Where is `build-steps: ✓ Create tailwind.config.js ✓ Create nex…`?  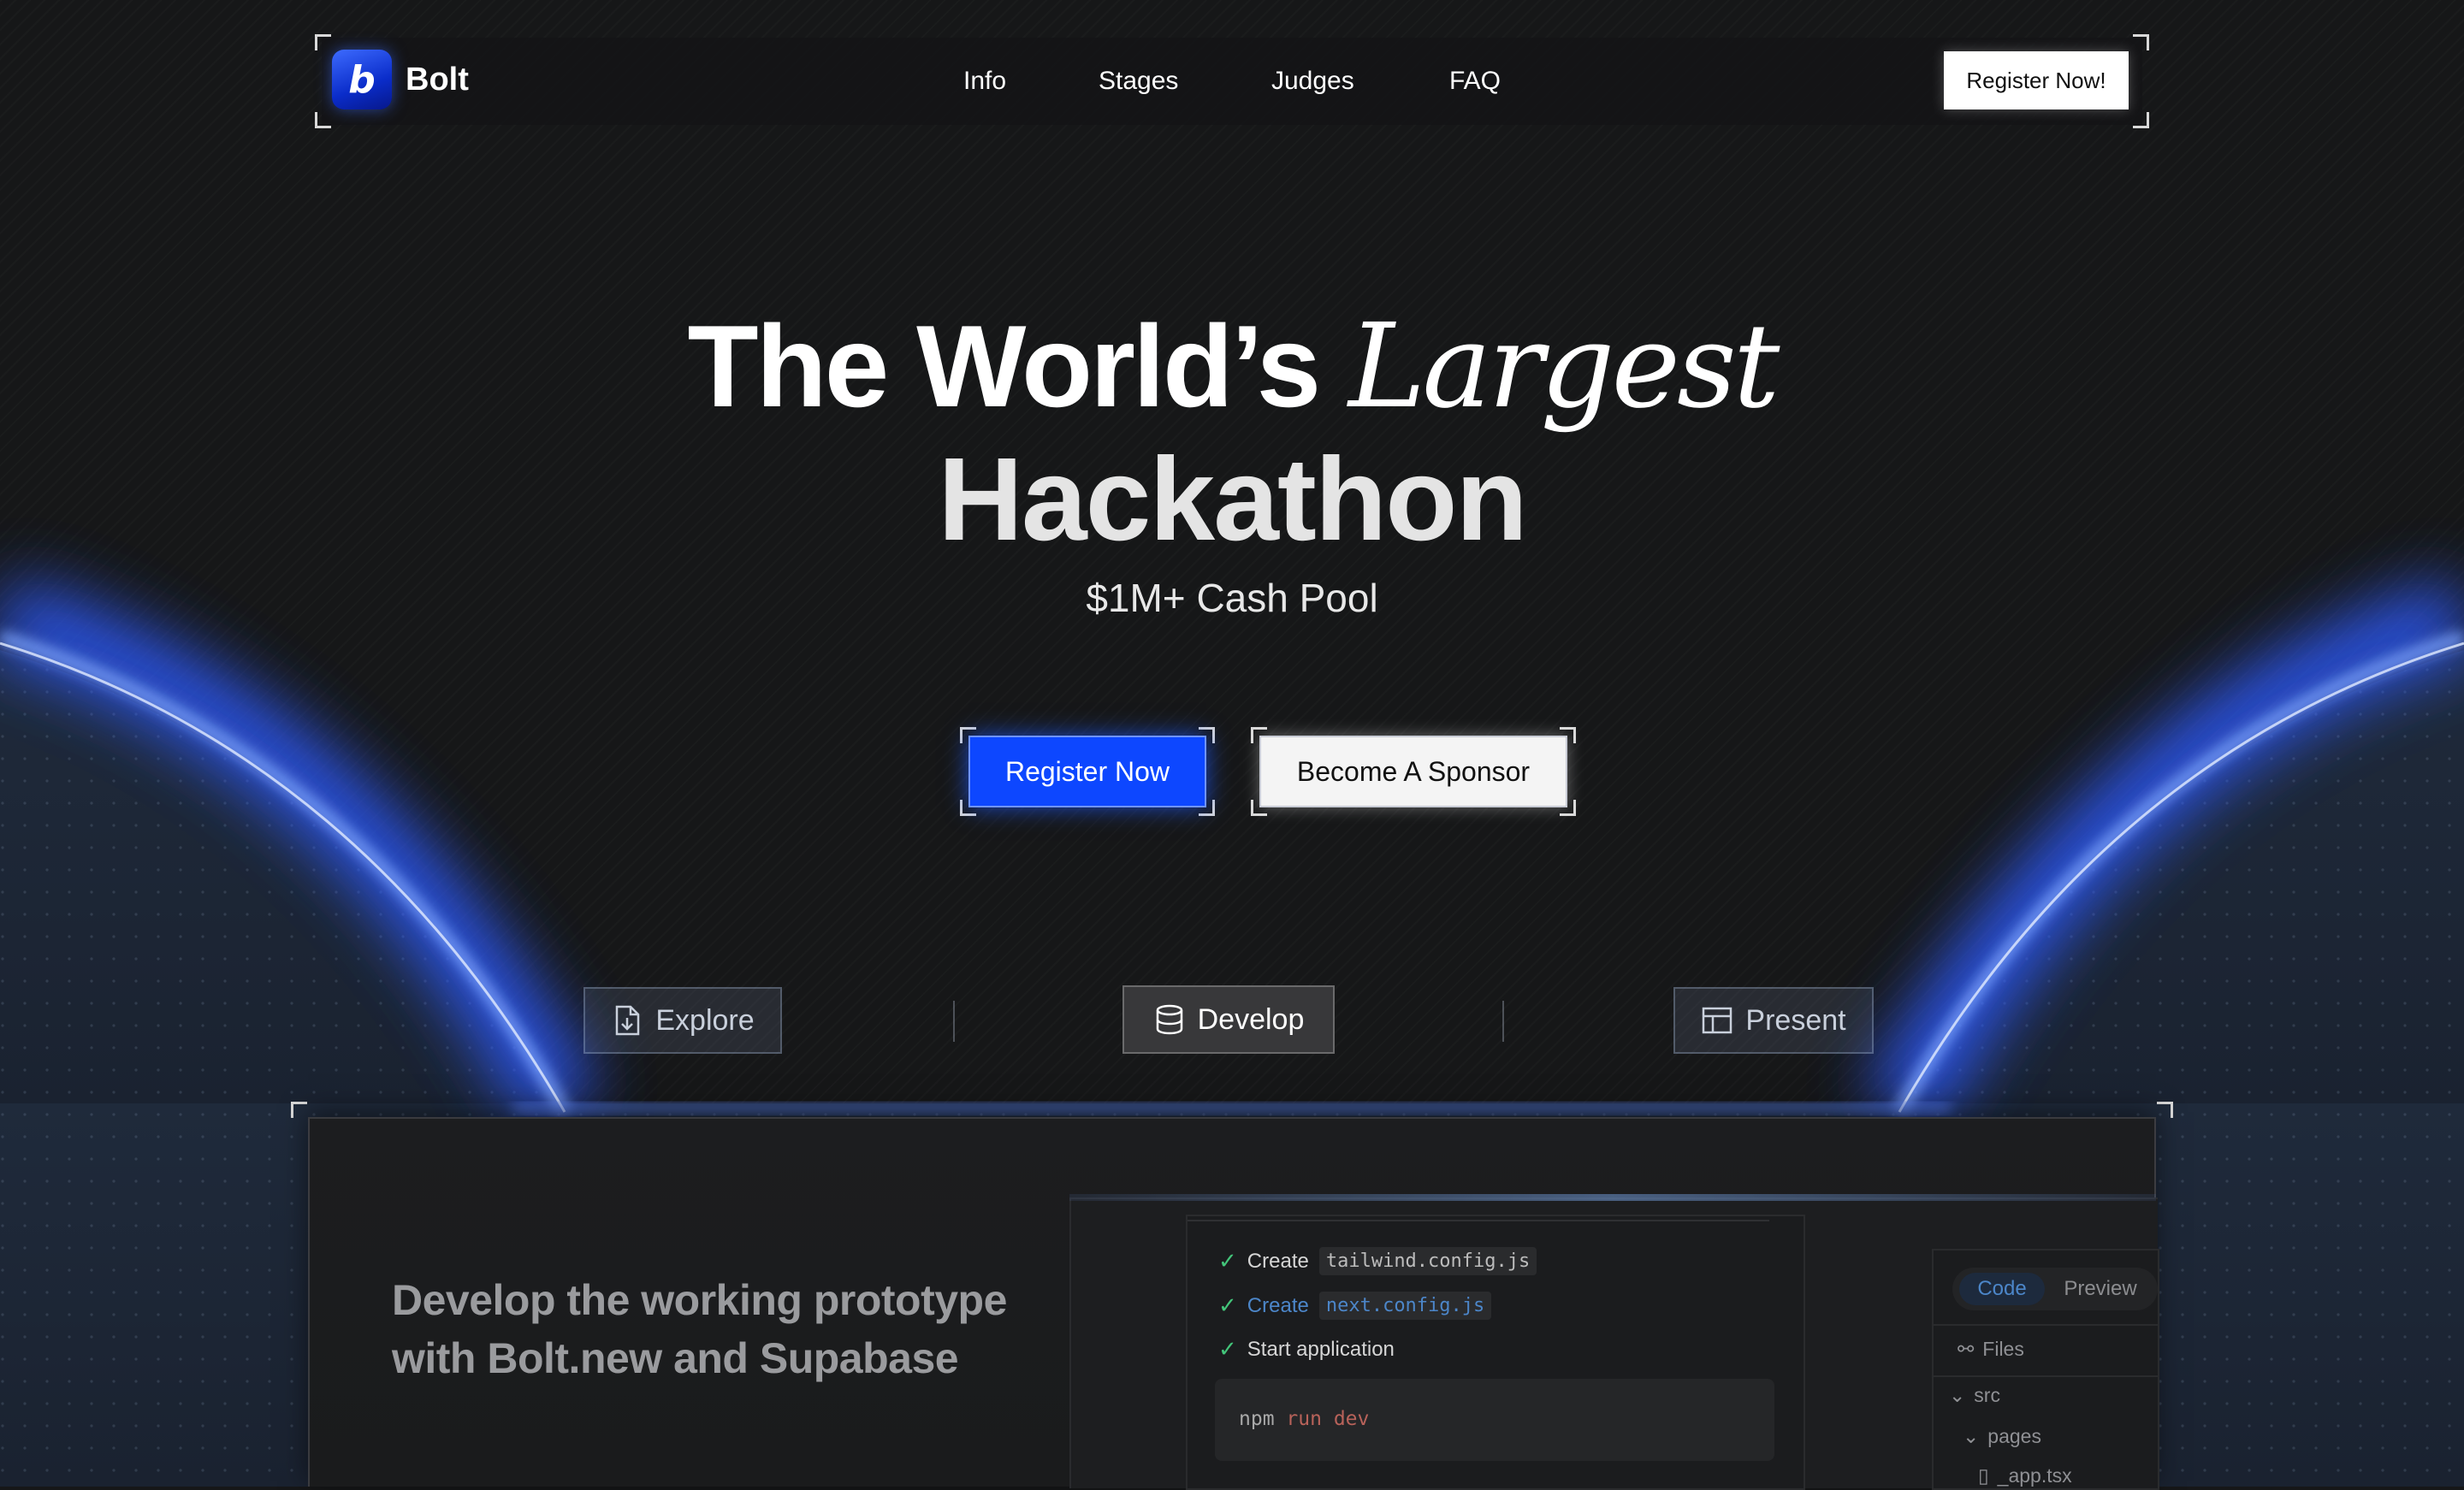
build-steps: ✓ Create tailwind.config.js ✓ Create nex… is located at coordinates (1495, 1352).